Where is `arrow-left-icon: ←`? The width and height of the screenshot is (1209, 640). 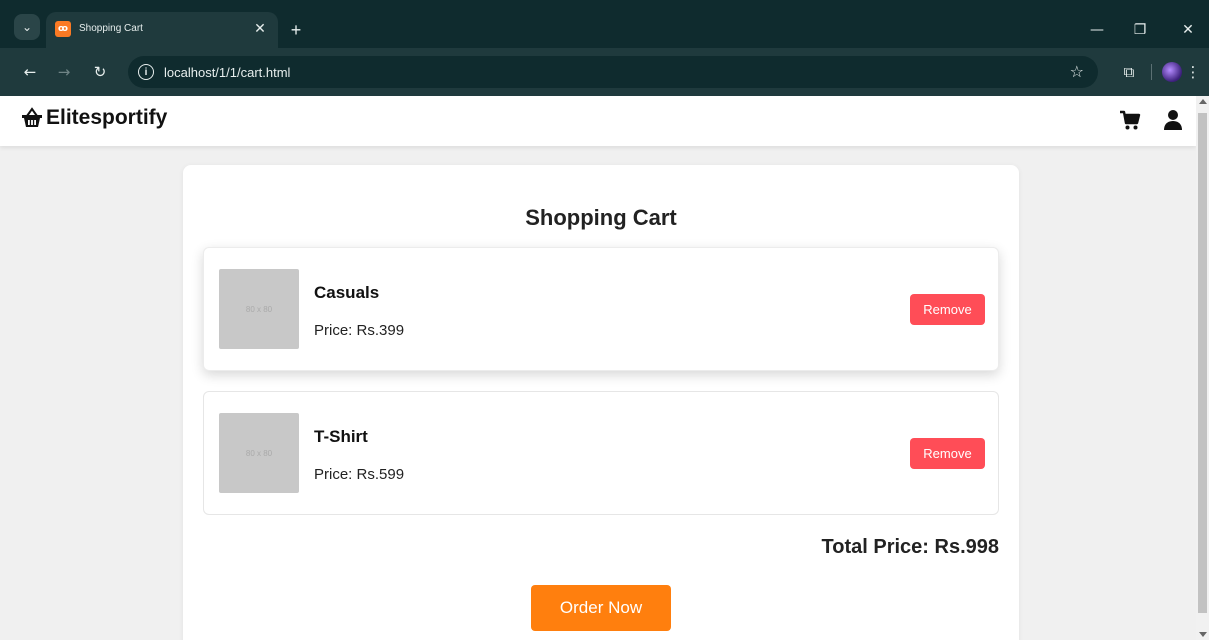
arrow-left-icon: ← is located at coordinates (30, 72).